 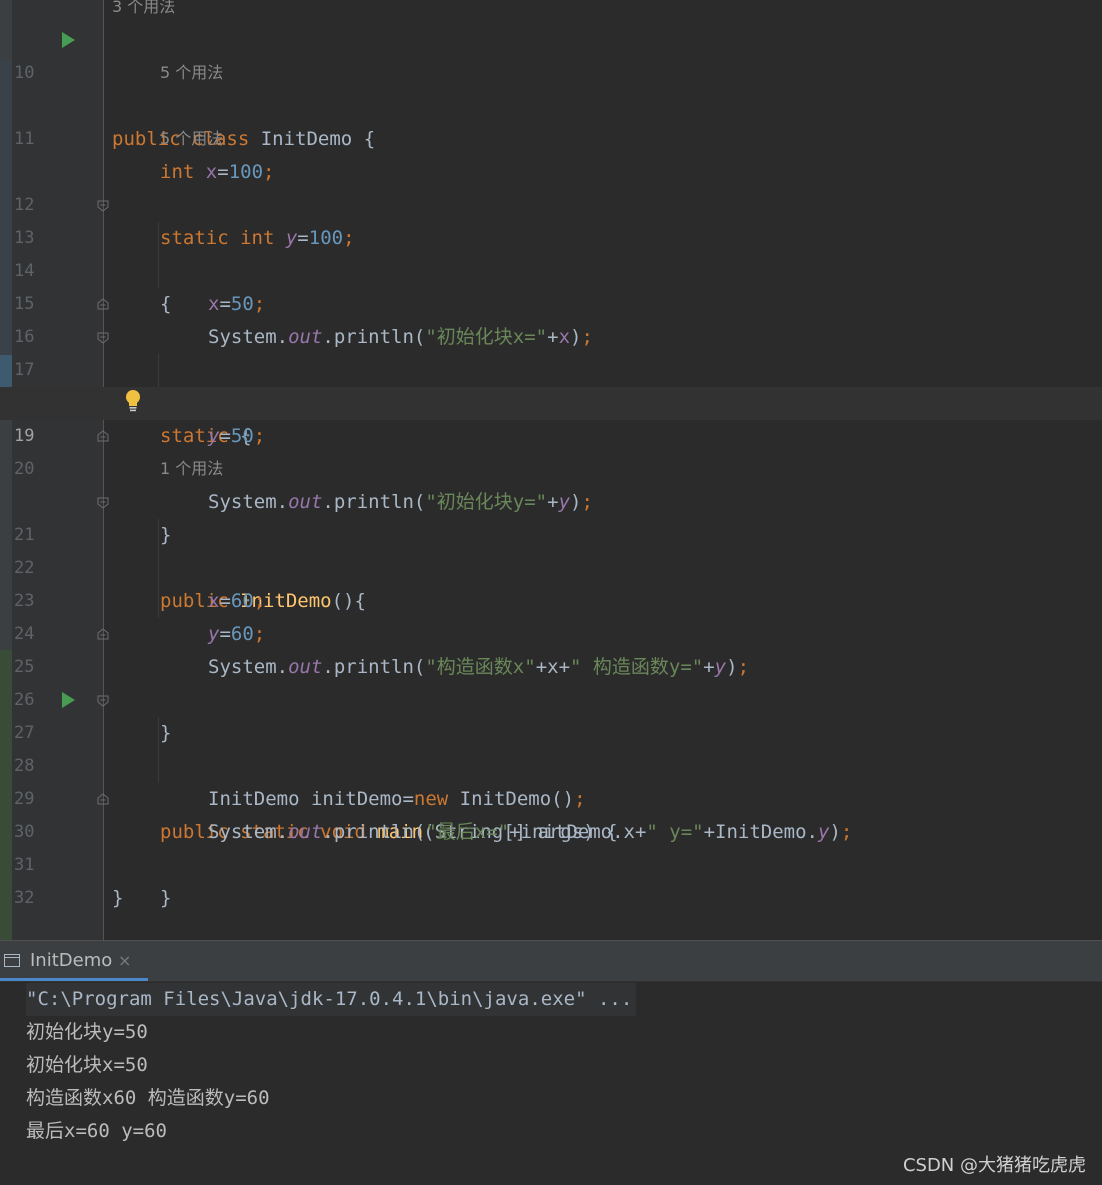 I want to click on code-line: 16 }, so click(x=551, y=351).